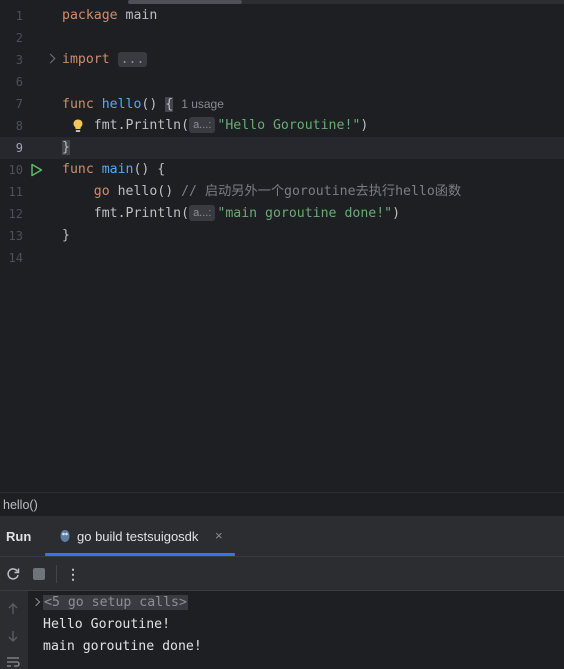  I want to click on code-text: fmt.Println(a...: "main goroutine done!"), so click(231, 214).